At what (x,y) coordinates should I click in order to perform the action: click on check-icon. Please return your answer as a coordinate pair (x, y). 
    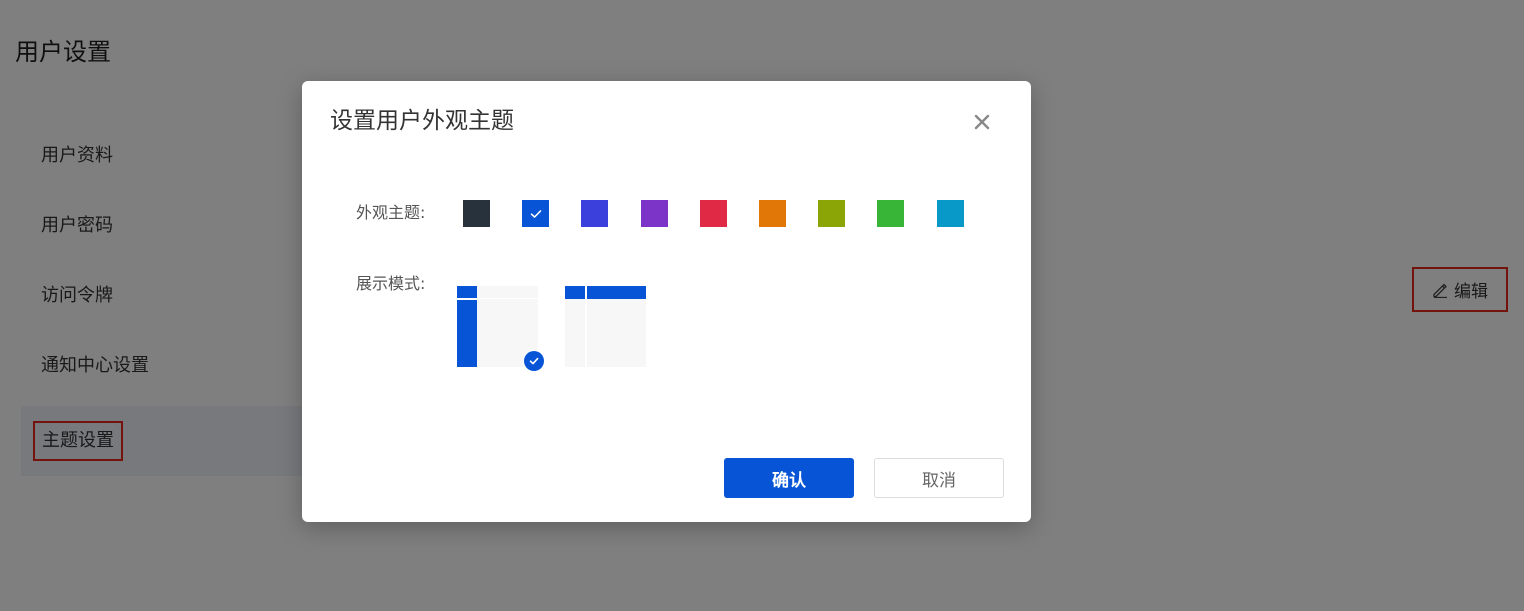
    Looking at the image, I should click on (535, 213).